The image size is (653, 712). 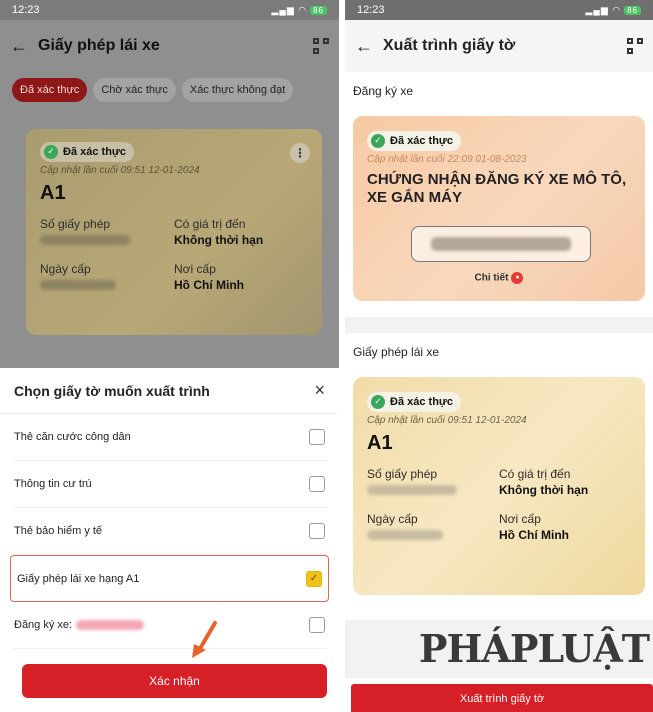 What do you see at coordinates (50, 90) in the screenshot?
I see `tab-verified: Đã xác thực` at bounding box center [50, 90].